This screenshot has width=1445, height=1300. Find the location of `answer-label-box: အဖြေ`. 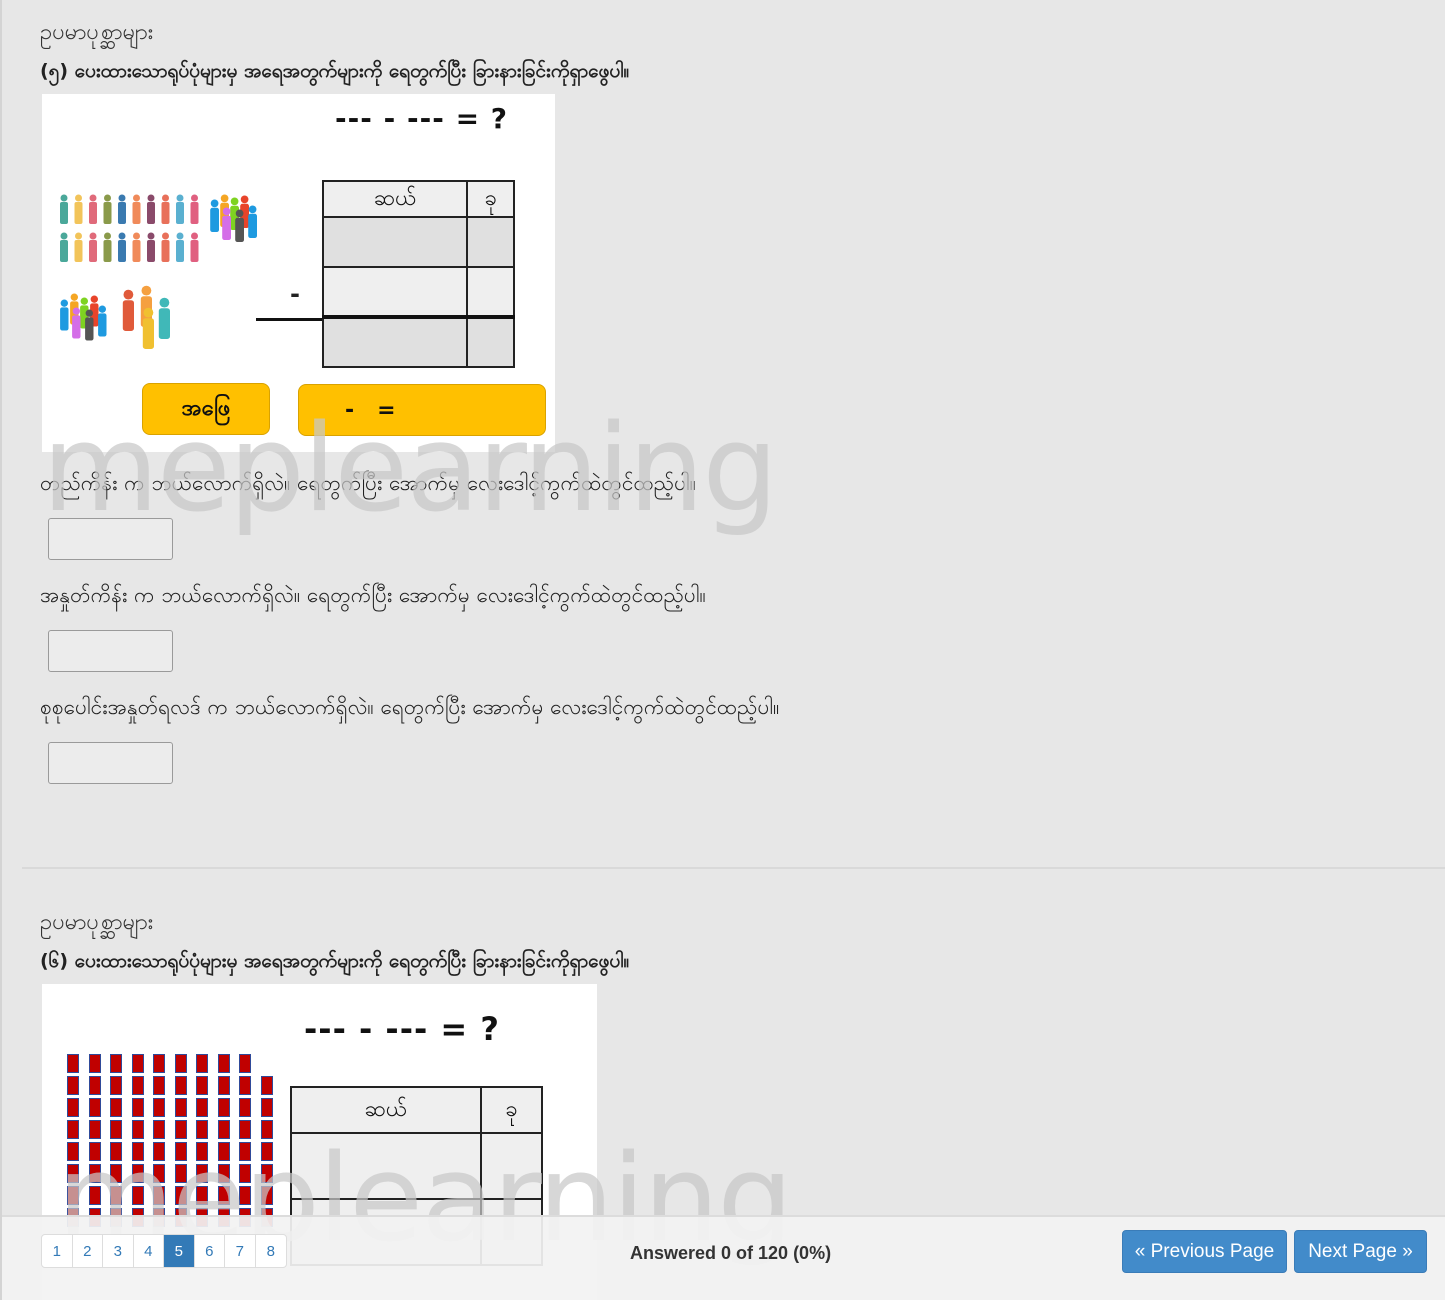

answer-label-box: အဖြေ is located at coordinates (206, 409).